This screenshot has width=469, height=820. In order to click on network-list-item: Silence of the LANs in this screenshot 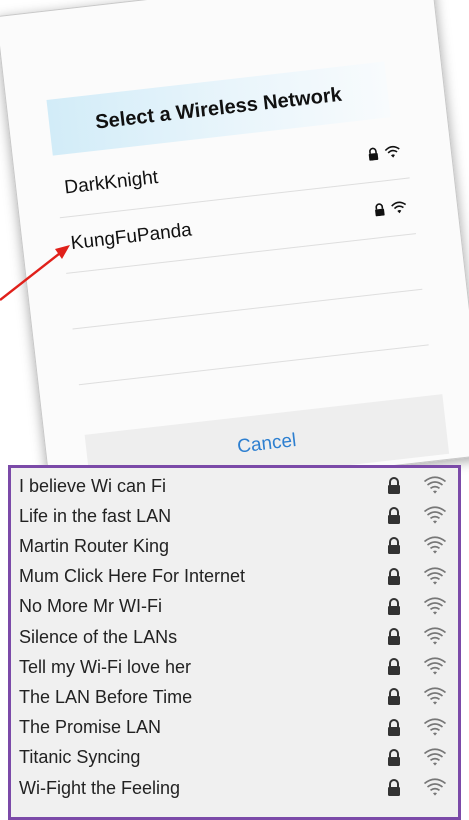, I will do `click(234, 637)`.